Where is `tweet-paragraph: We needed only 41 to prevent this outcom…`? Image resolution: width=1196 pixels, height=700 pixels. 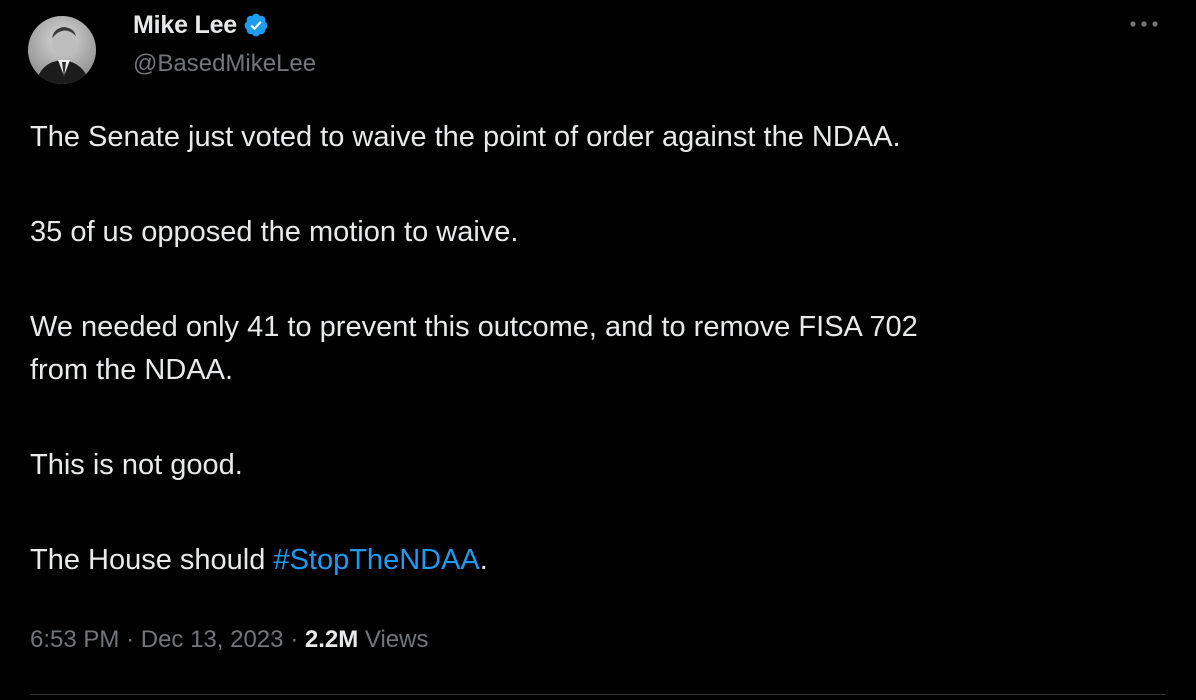 tweet-paragraph: We needed only 41 to prevent this outcom… is located at coordinates (474, 327).